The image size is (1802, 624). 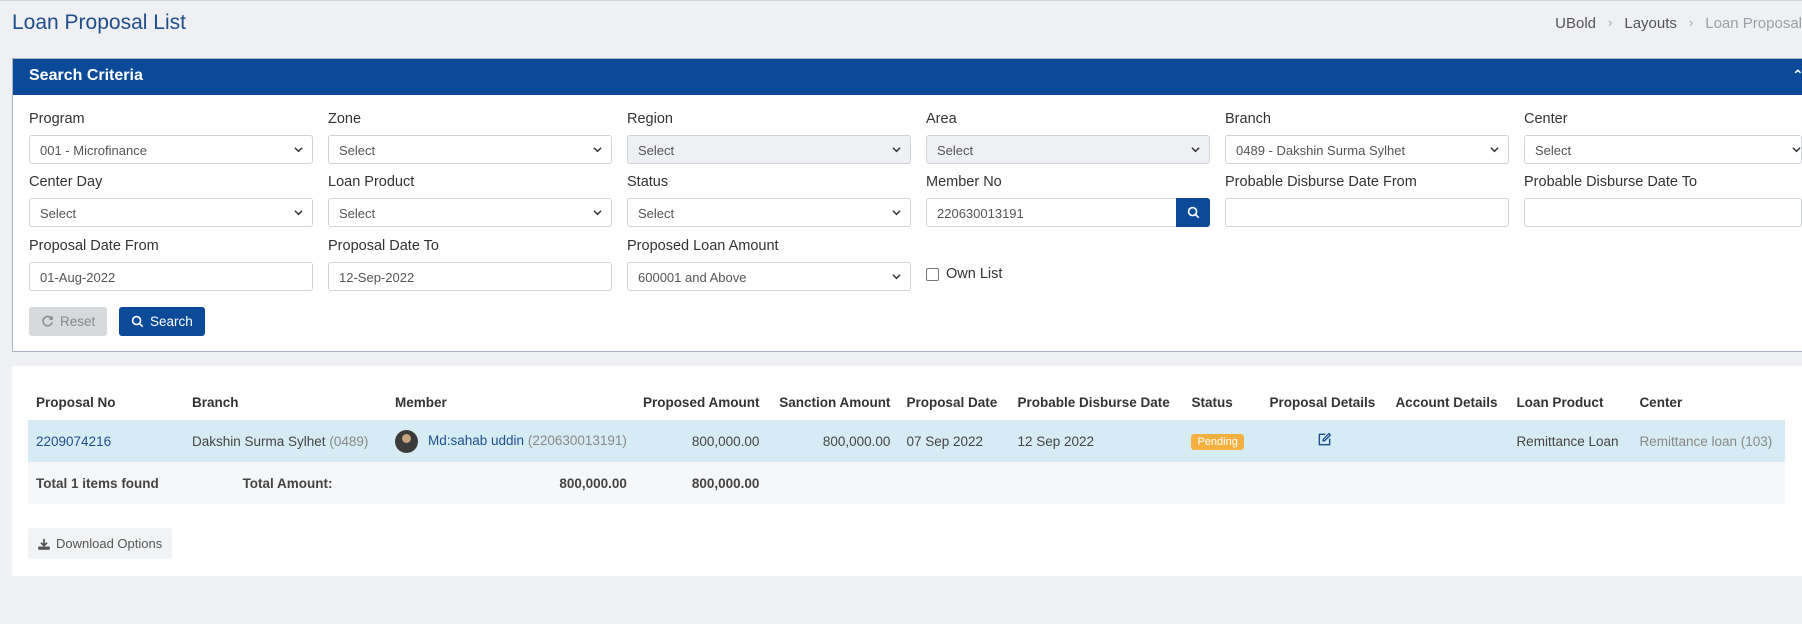 I want to click on own-list-label: Own List, so click(x=974, y=274).